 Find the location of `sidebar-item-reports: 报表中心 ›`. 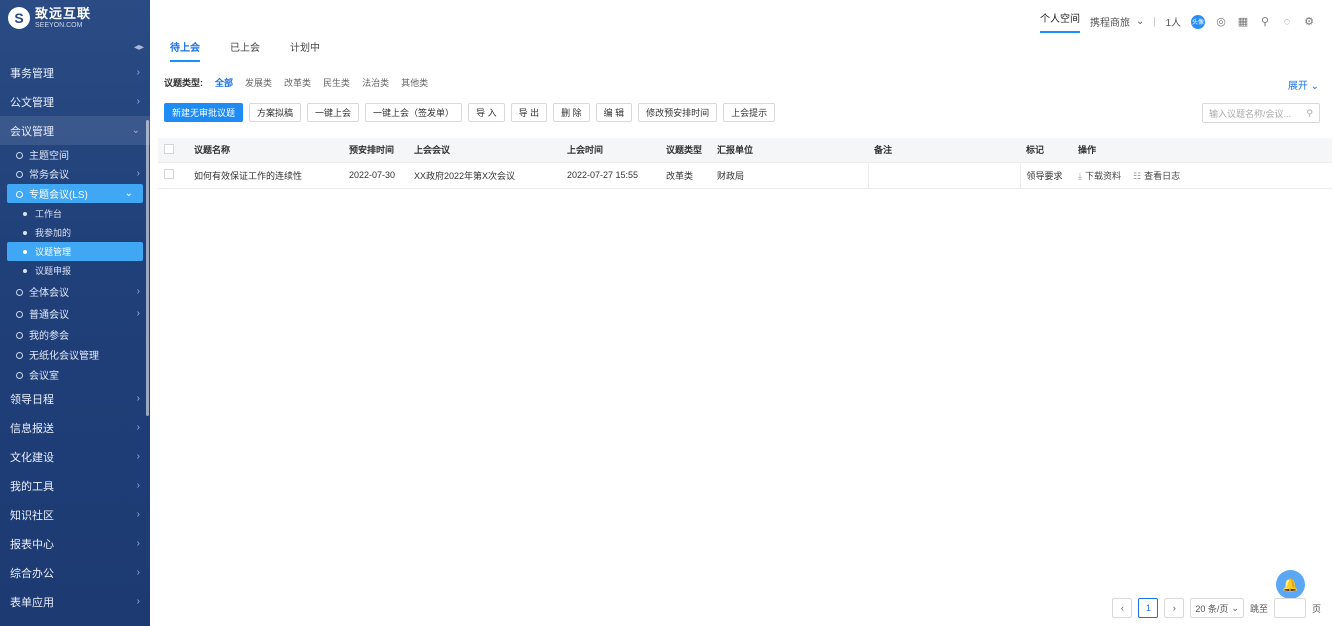

sidebar-item-reports: 报表中心 › is located at coordinates (75, 543).